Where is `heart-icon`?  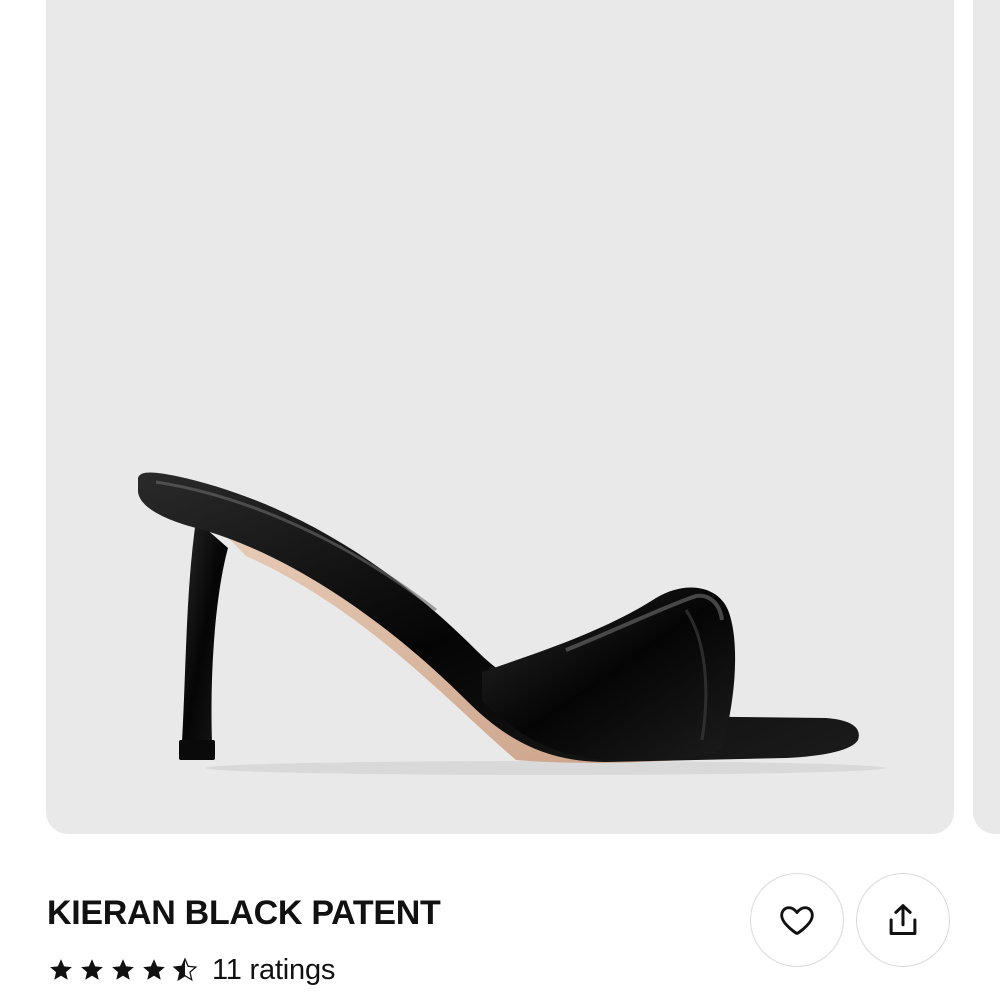 heart-icon is located at coordinates (797, 920).